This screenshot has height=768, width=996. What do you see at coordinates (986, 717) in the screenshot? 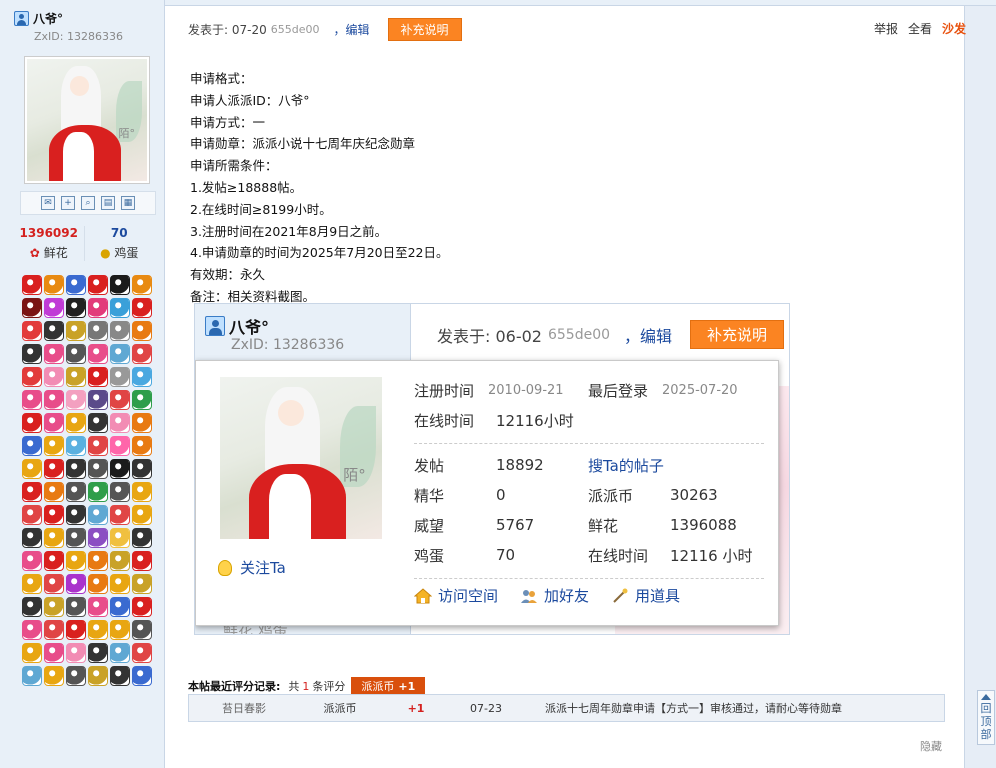
I see `back-to-top-button: 回顶部` at bounding box center [986, 717].